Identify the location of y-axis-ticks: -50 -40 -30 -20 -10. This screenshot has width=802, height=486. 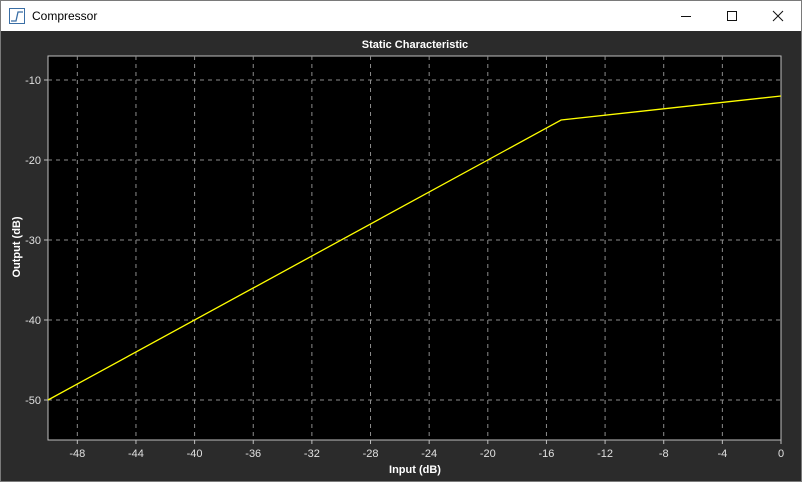
(36, 241).